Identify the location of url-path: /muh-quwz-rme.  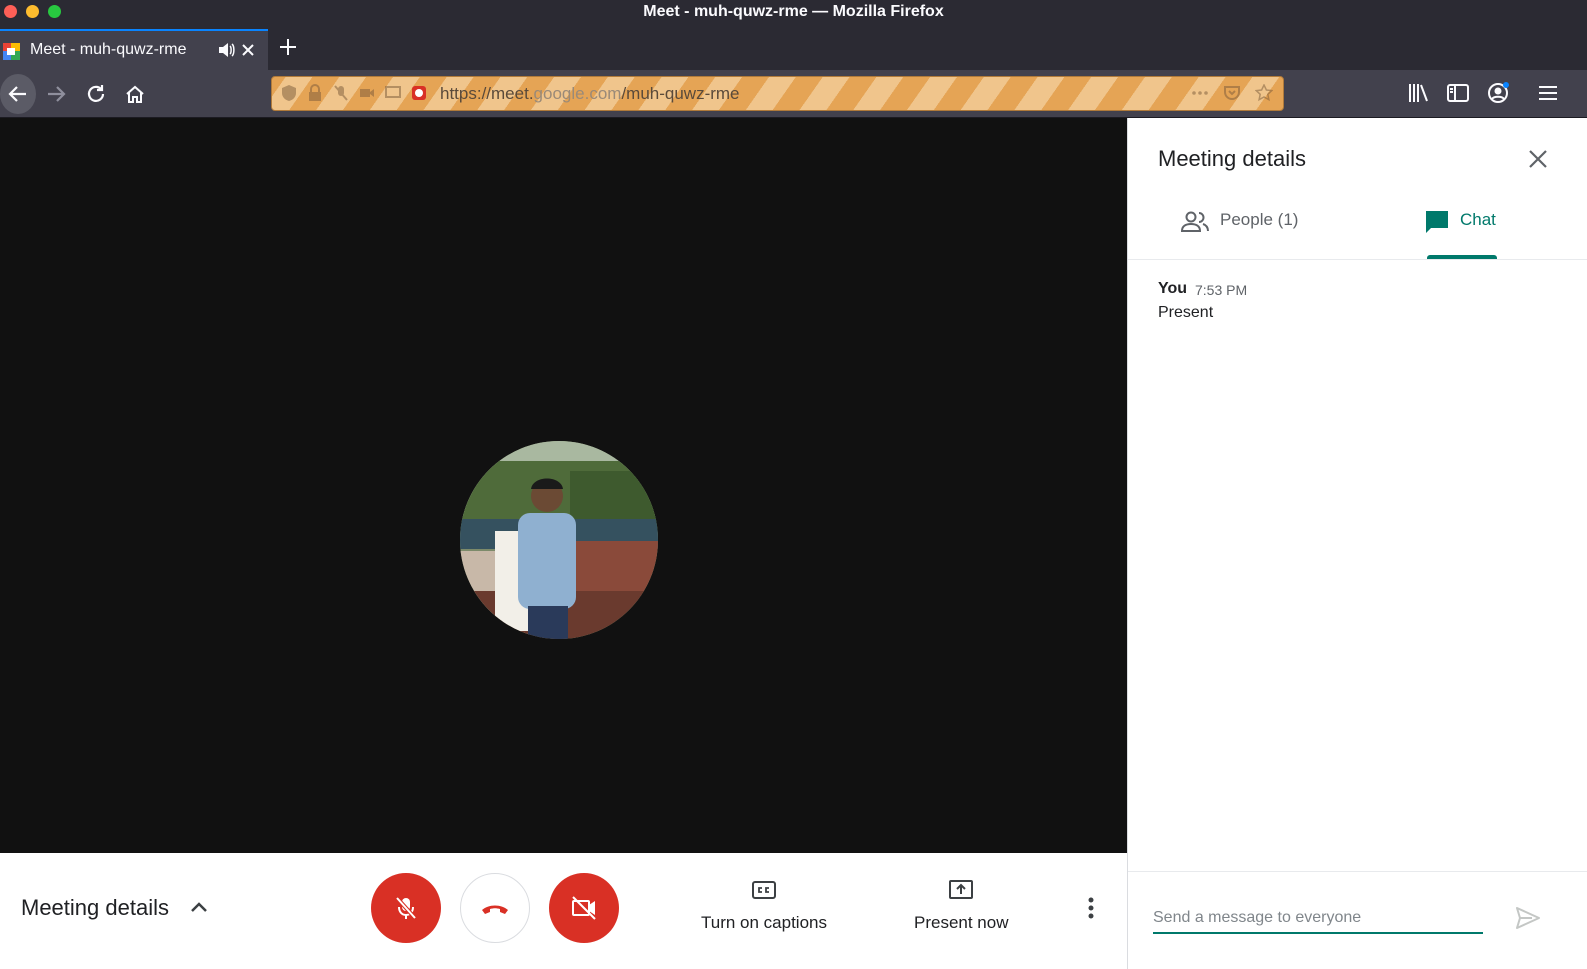
(680, 93).